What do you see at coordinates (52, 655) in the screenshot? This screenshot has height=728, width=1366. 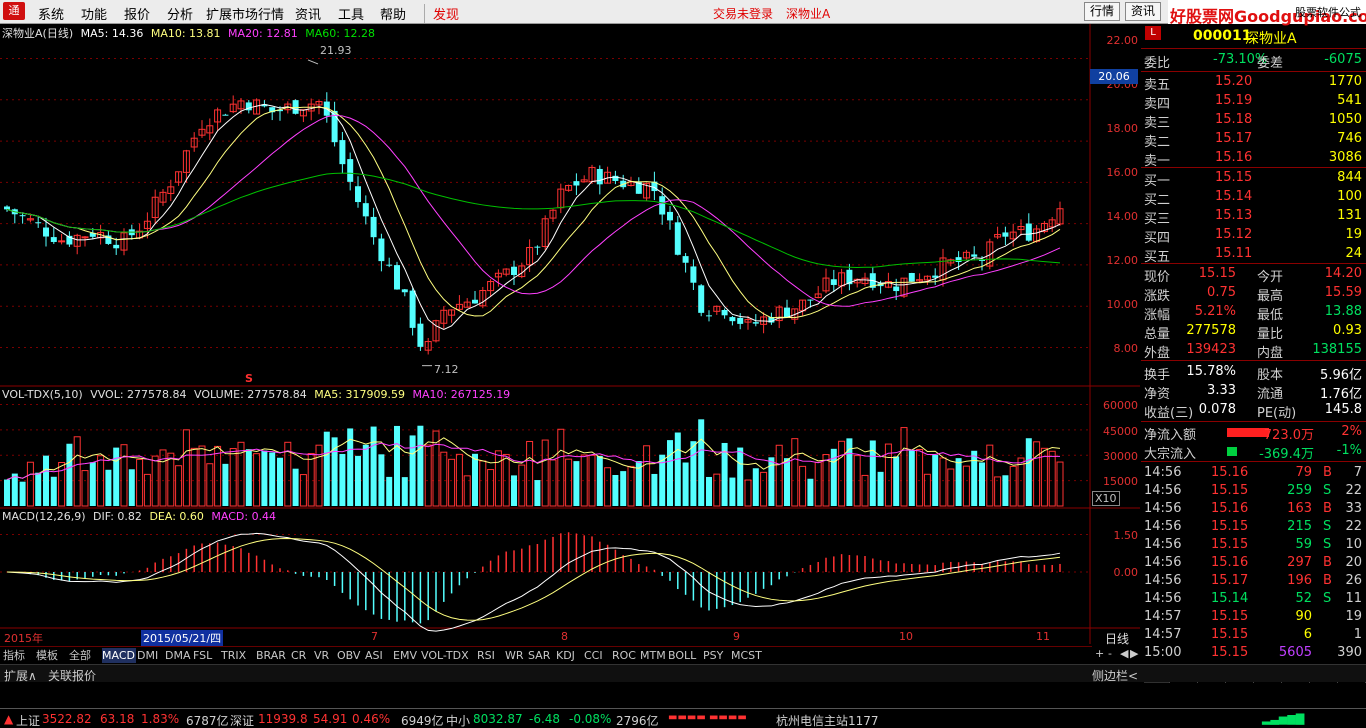 I see `indicator-tab: 模板` at bounding box center [52, 655].